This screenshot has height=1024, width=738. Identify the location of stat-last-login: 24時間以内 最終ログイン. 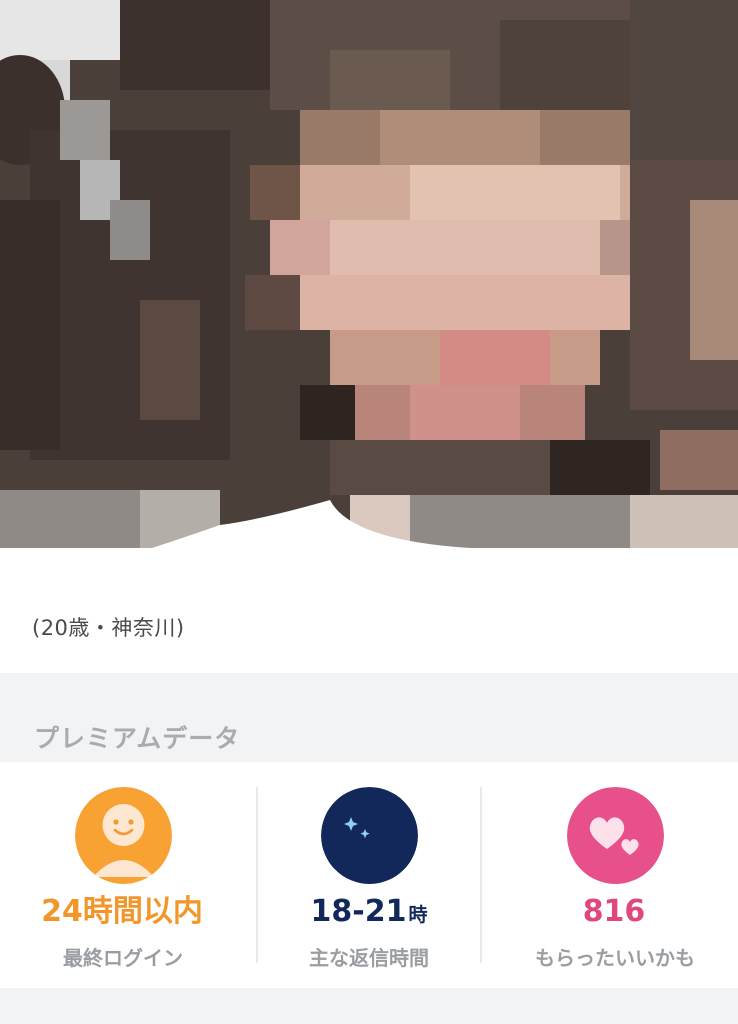
(123, 875).